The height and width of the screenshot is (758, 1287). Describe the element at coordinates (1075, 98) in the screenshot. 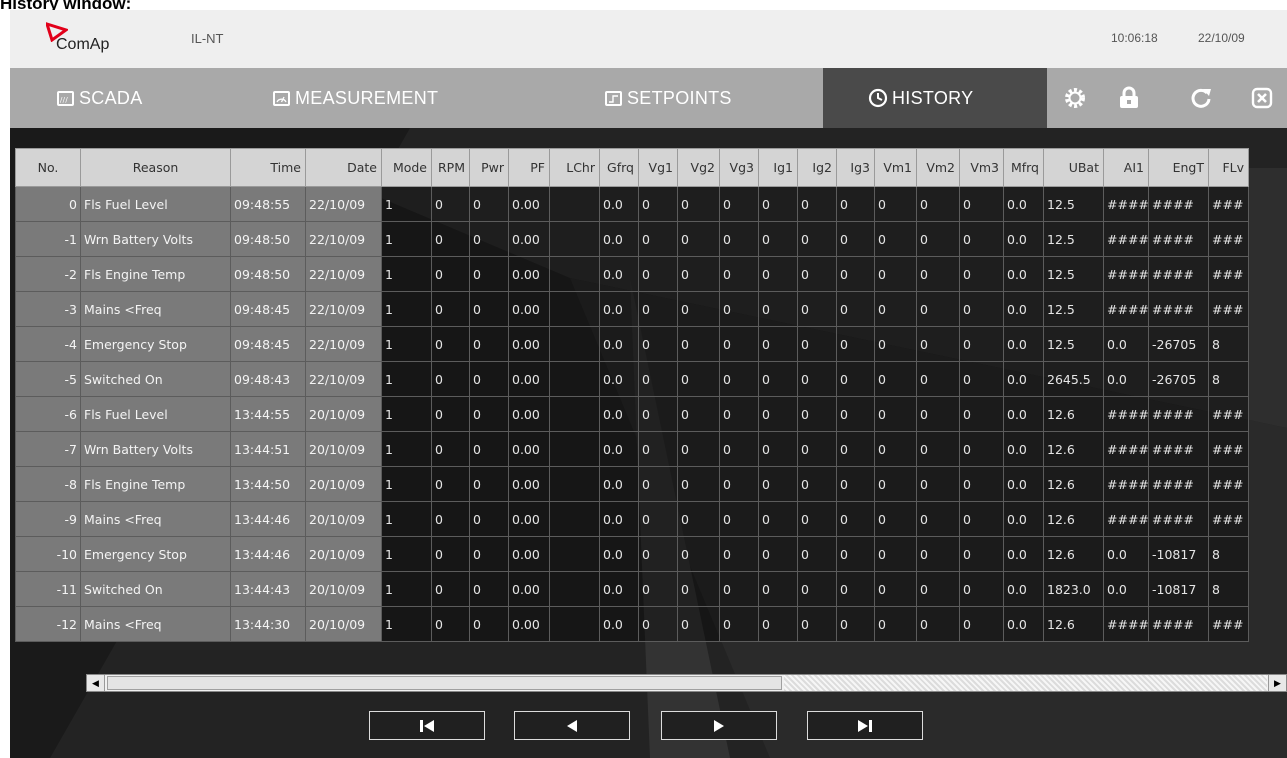

I see `settings-button` at that location.